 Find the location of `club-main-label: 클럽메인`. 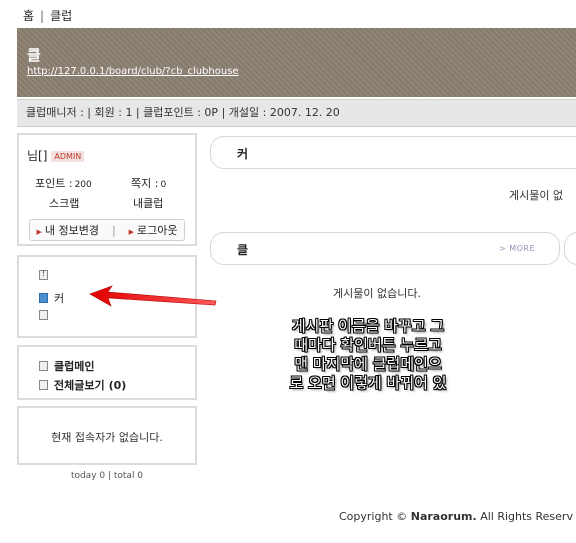

club-main-label: 클럽메인 is located at coordinates (74, 366).